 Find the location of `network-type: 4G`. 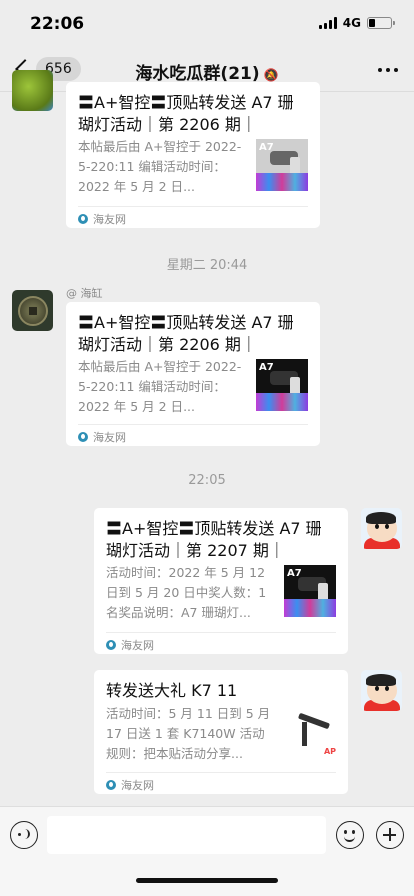

network-type: 4G is located at coordinates (351, 23).